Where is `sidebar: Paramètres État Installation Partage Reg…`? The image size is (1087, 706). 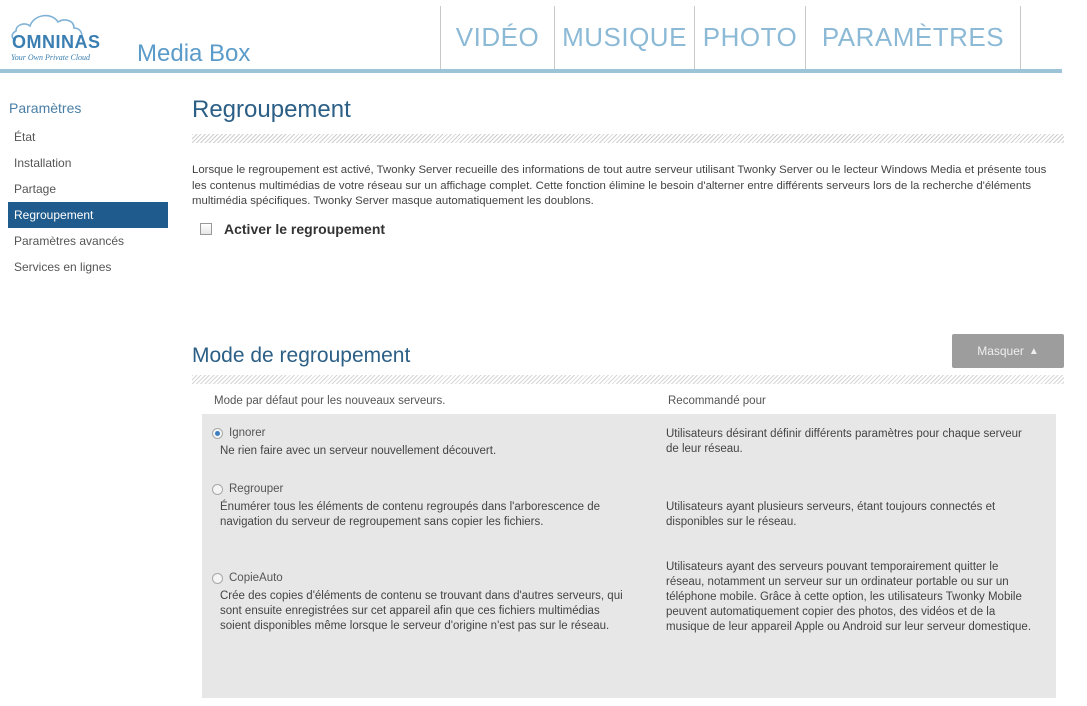
sidebar: Paramètres État Installation Partage Reg… is located at coordinates (88, 190).